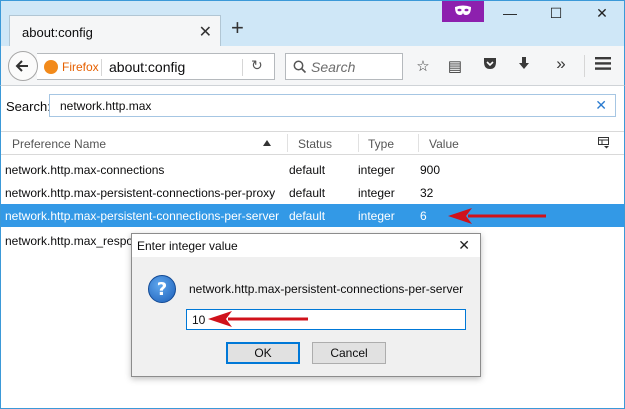  Describe the element at coordinates (85, 170) in the screenshot. I see `pref-name: network.http.max-connections` at that location.